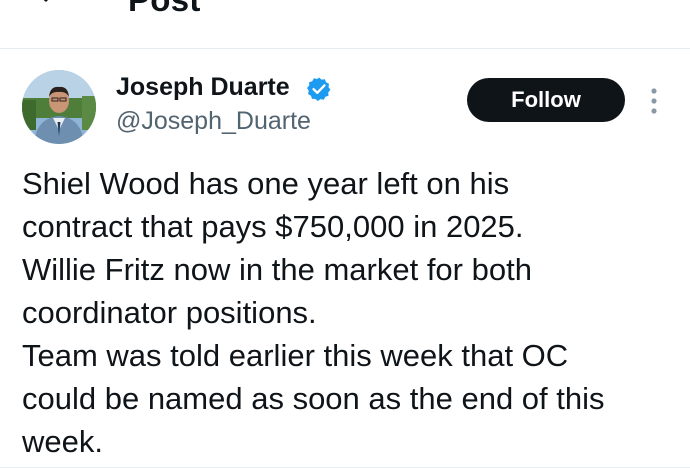  Describe the element at coordinates (164, 10) in the screenshot. I see `page-title: Post` at that location.